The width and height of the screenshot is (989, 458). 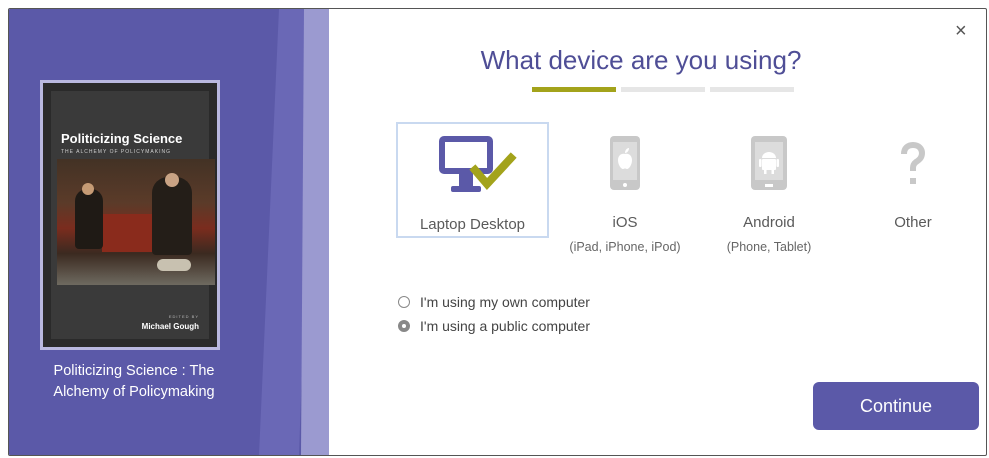 What do you see at coordinates (625, 222) in the screenshot?
I see `device-label: iOS` at bounding box center [625, 222].